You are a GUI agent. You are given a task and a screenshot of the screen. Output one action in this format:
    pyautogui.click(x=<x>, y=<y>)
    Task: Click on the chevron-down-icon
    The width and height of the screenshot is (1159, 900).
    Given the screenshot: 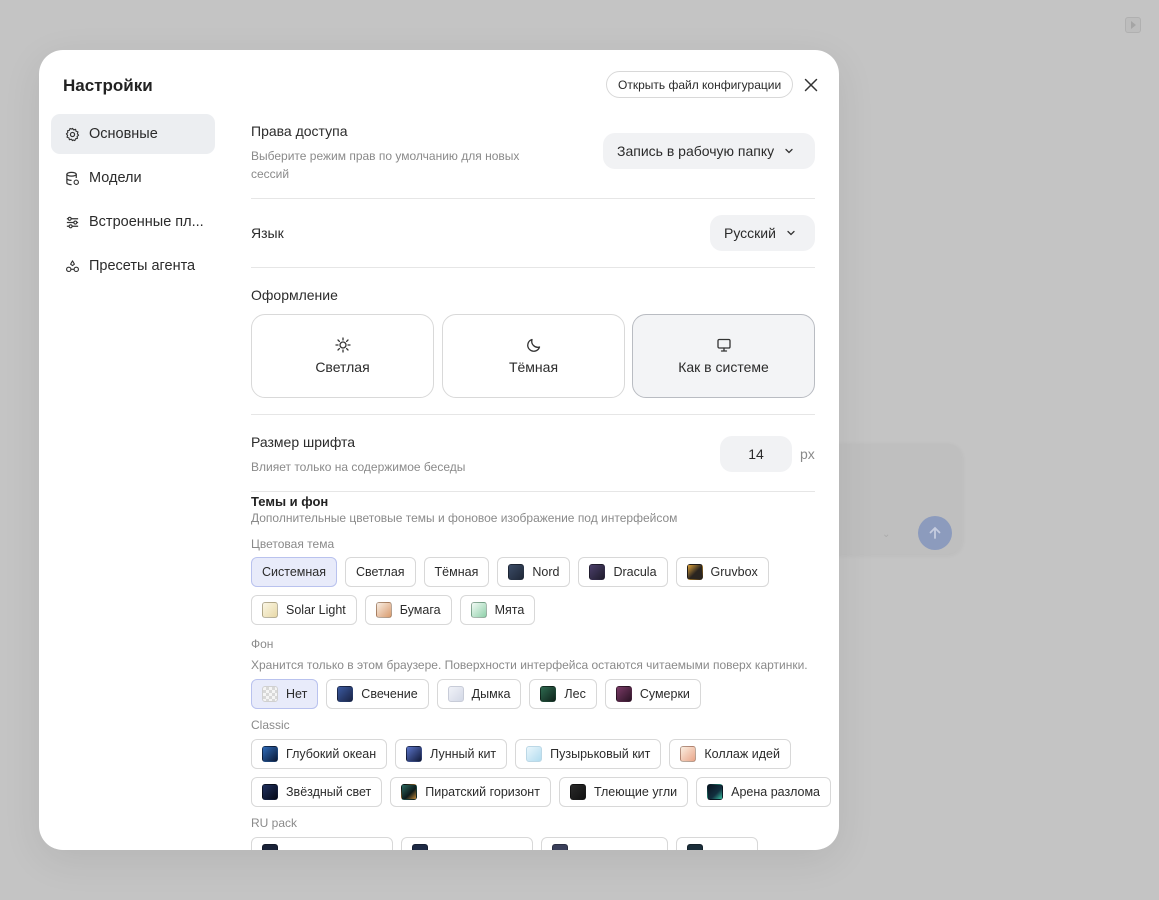 What is the action you would take?
    pyautogui.click(x=791, y=233)
    